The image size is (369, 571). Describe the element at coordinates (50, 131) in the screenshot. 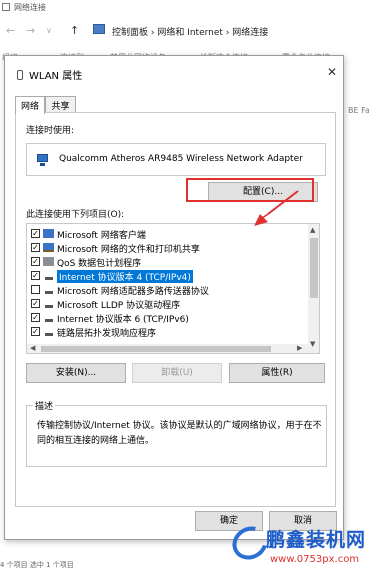

I see `connect-using-label: 连接时使用:` at that location.